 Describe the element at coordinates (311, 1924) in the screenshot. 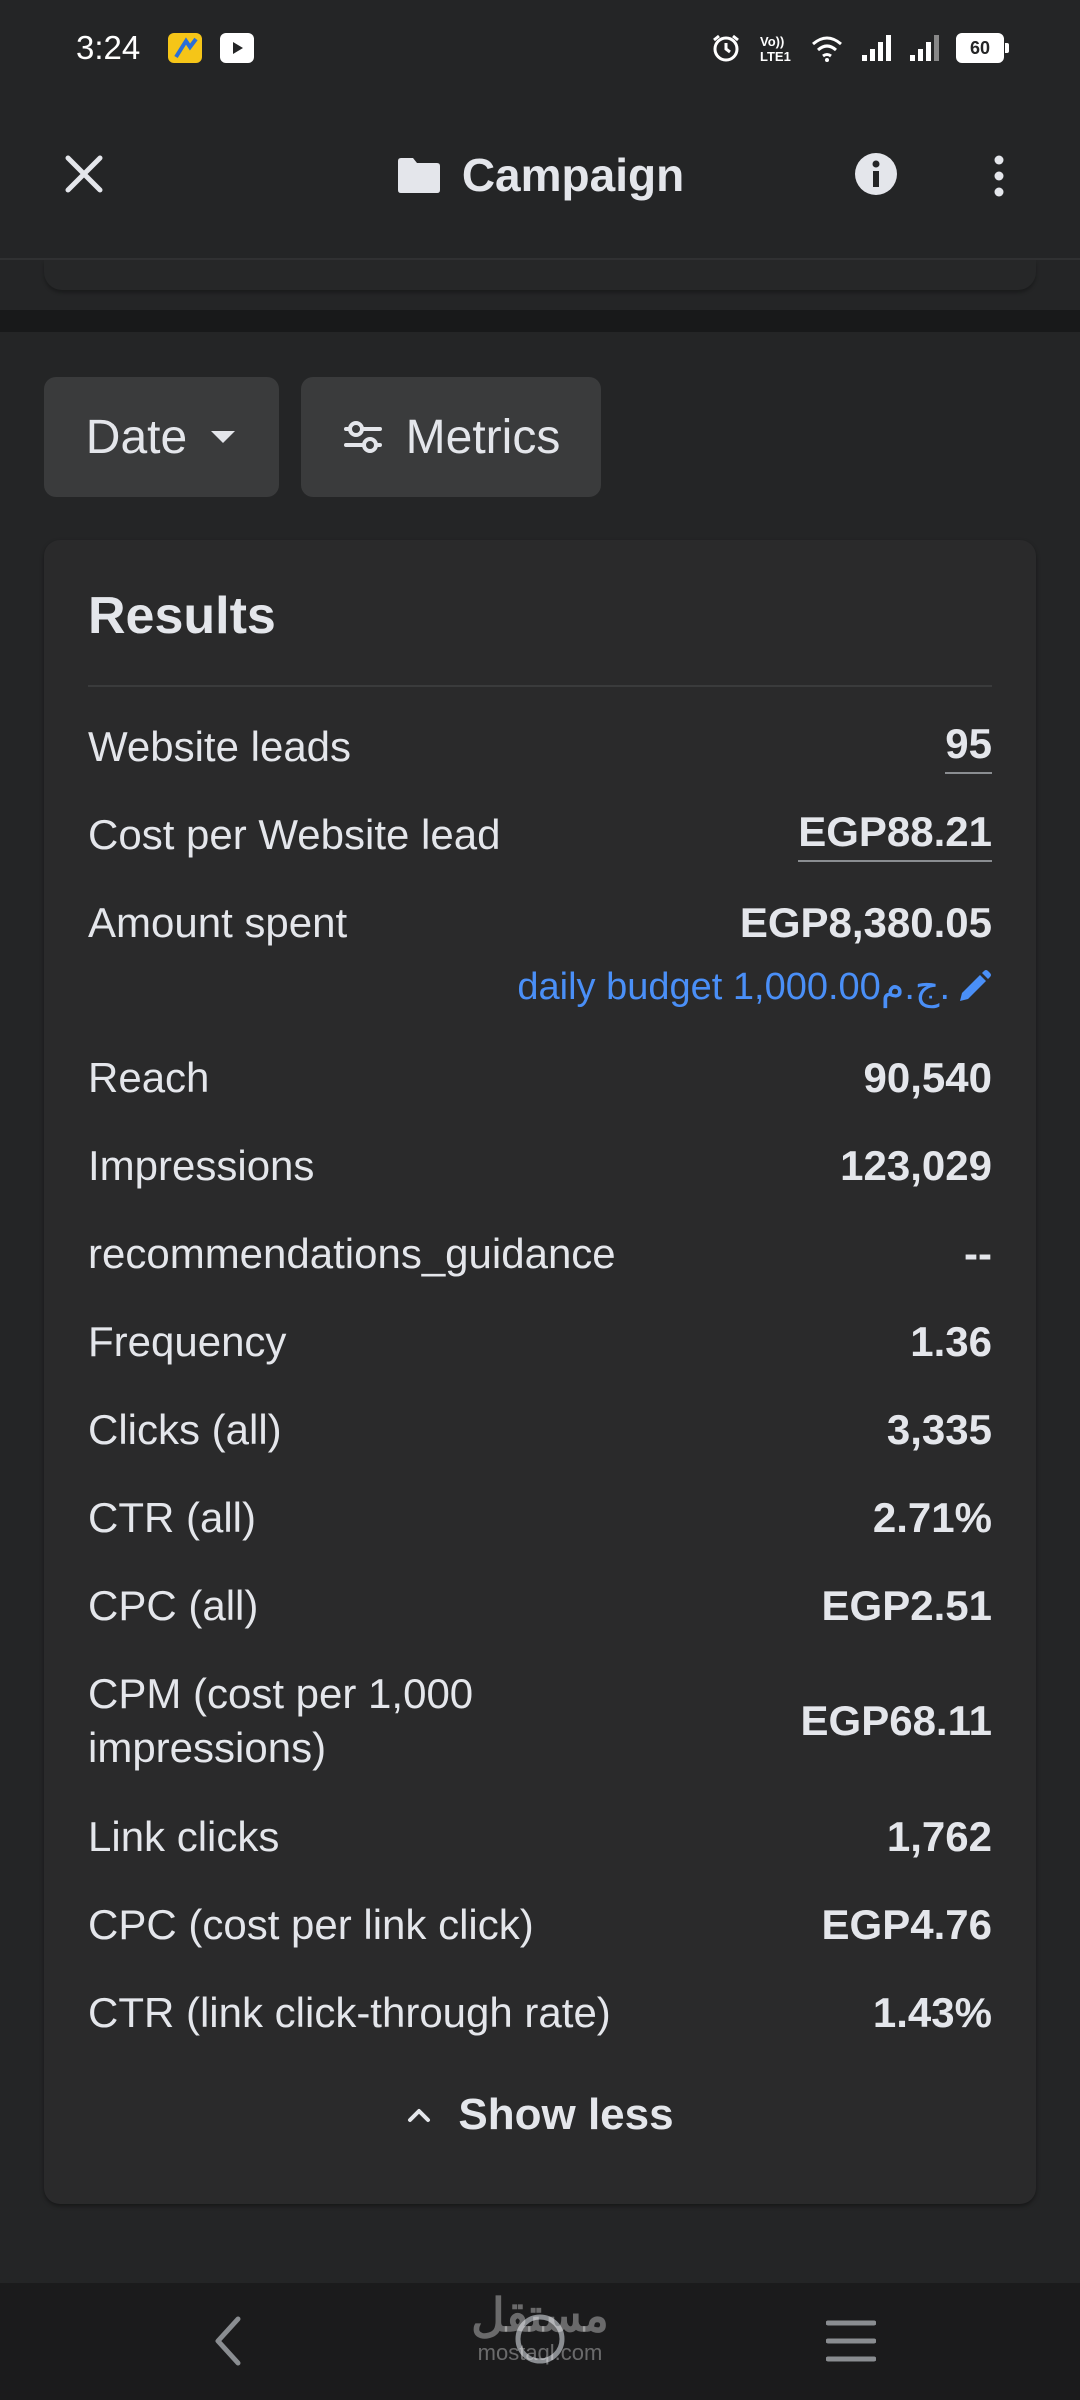

I see `metric-label: CPC (cost per link click)` at that location.